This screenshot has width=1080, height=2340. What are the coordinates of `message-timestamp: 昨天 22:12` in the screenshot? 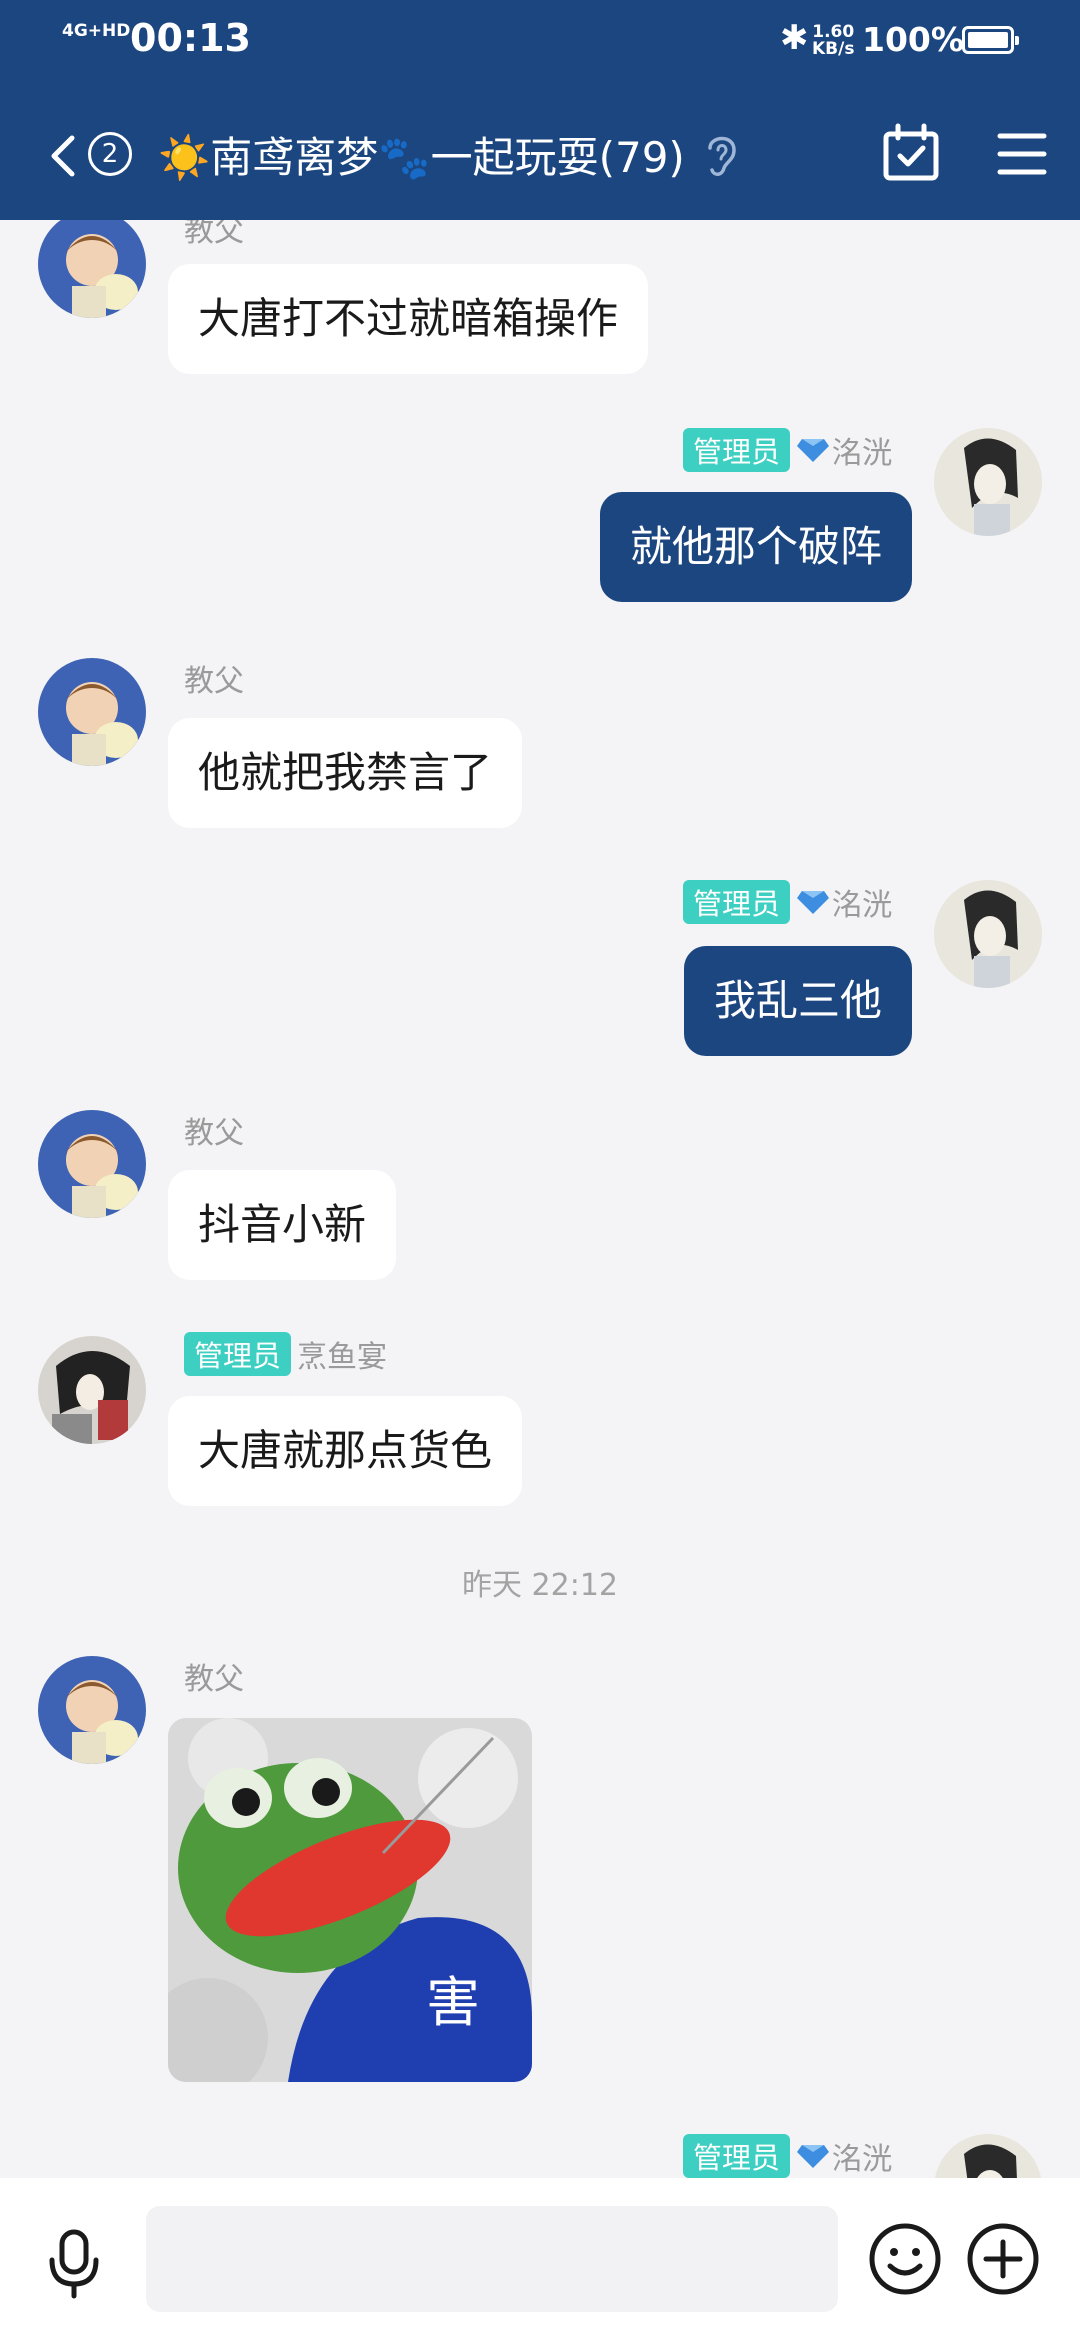 It's located at (540, 1585).